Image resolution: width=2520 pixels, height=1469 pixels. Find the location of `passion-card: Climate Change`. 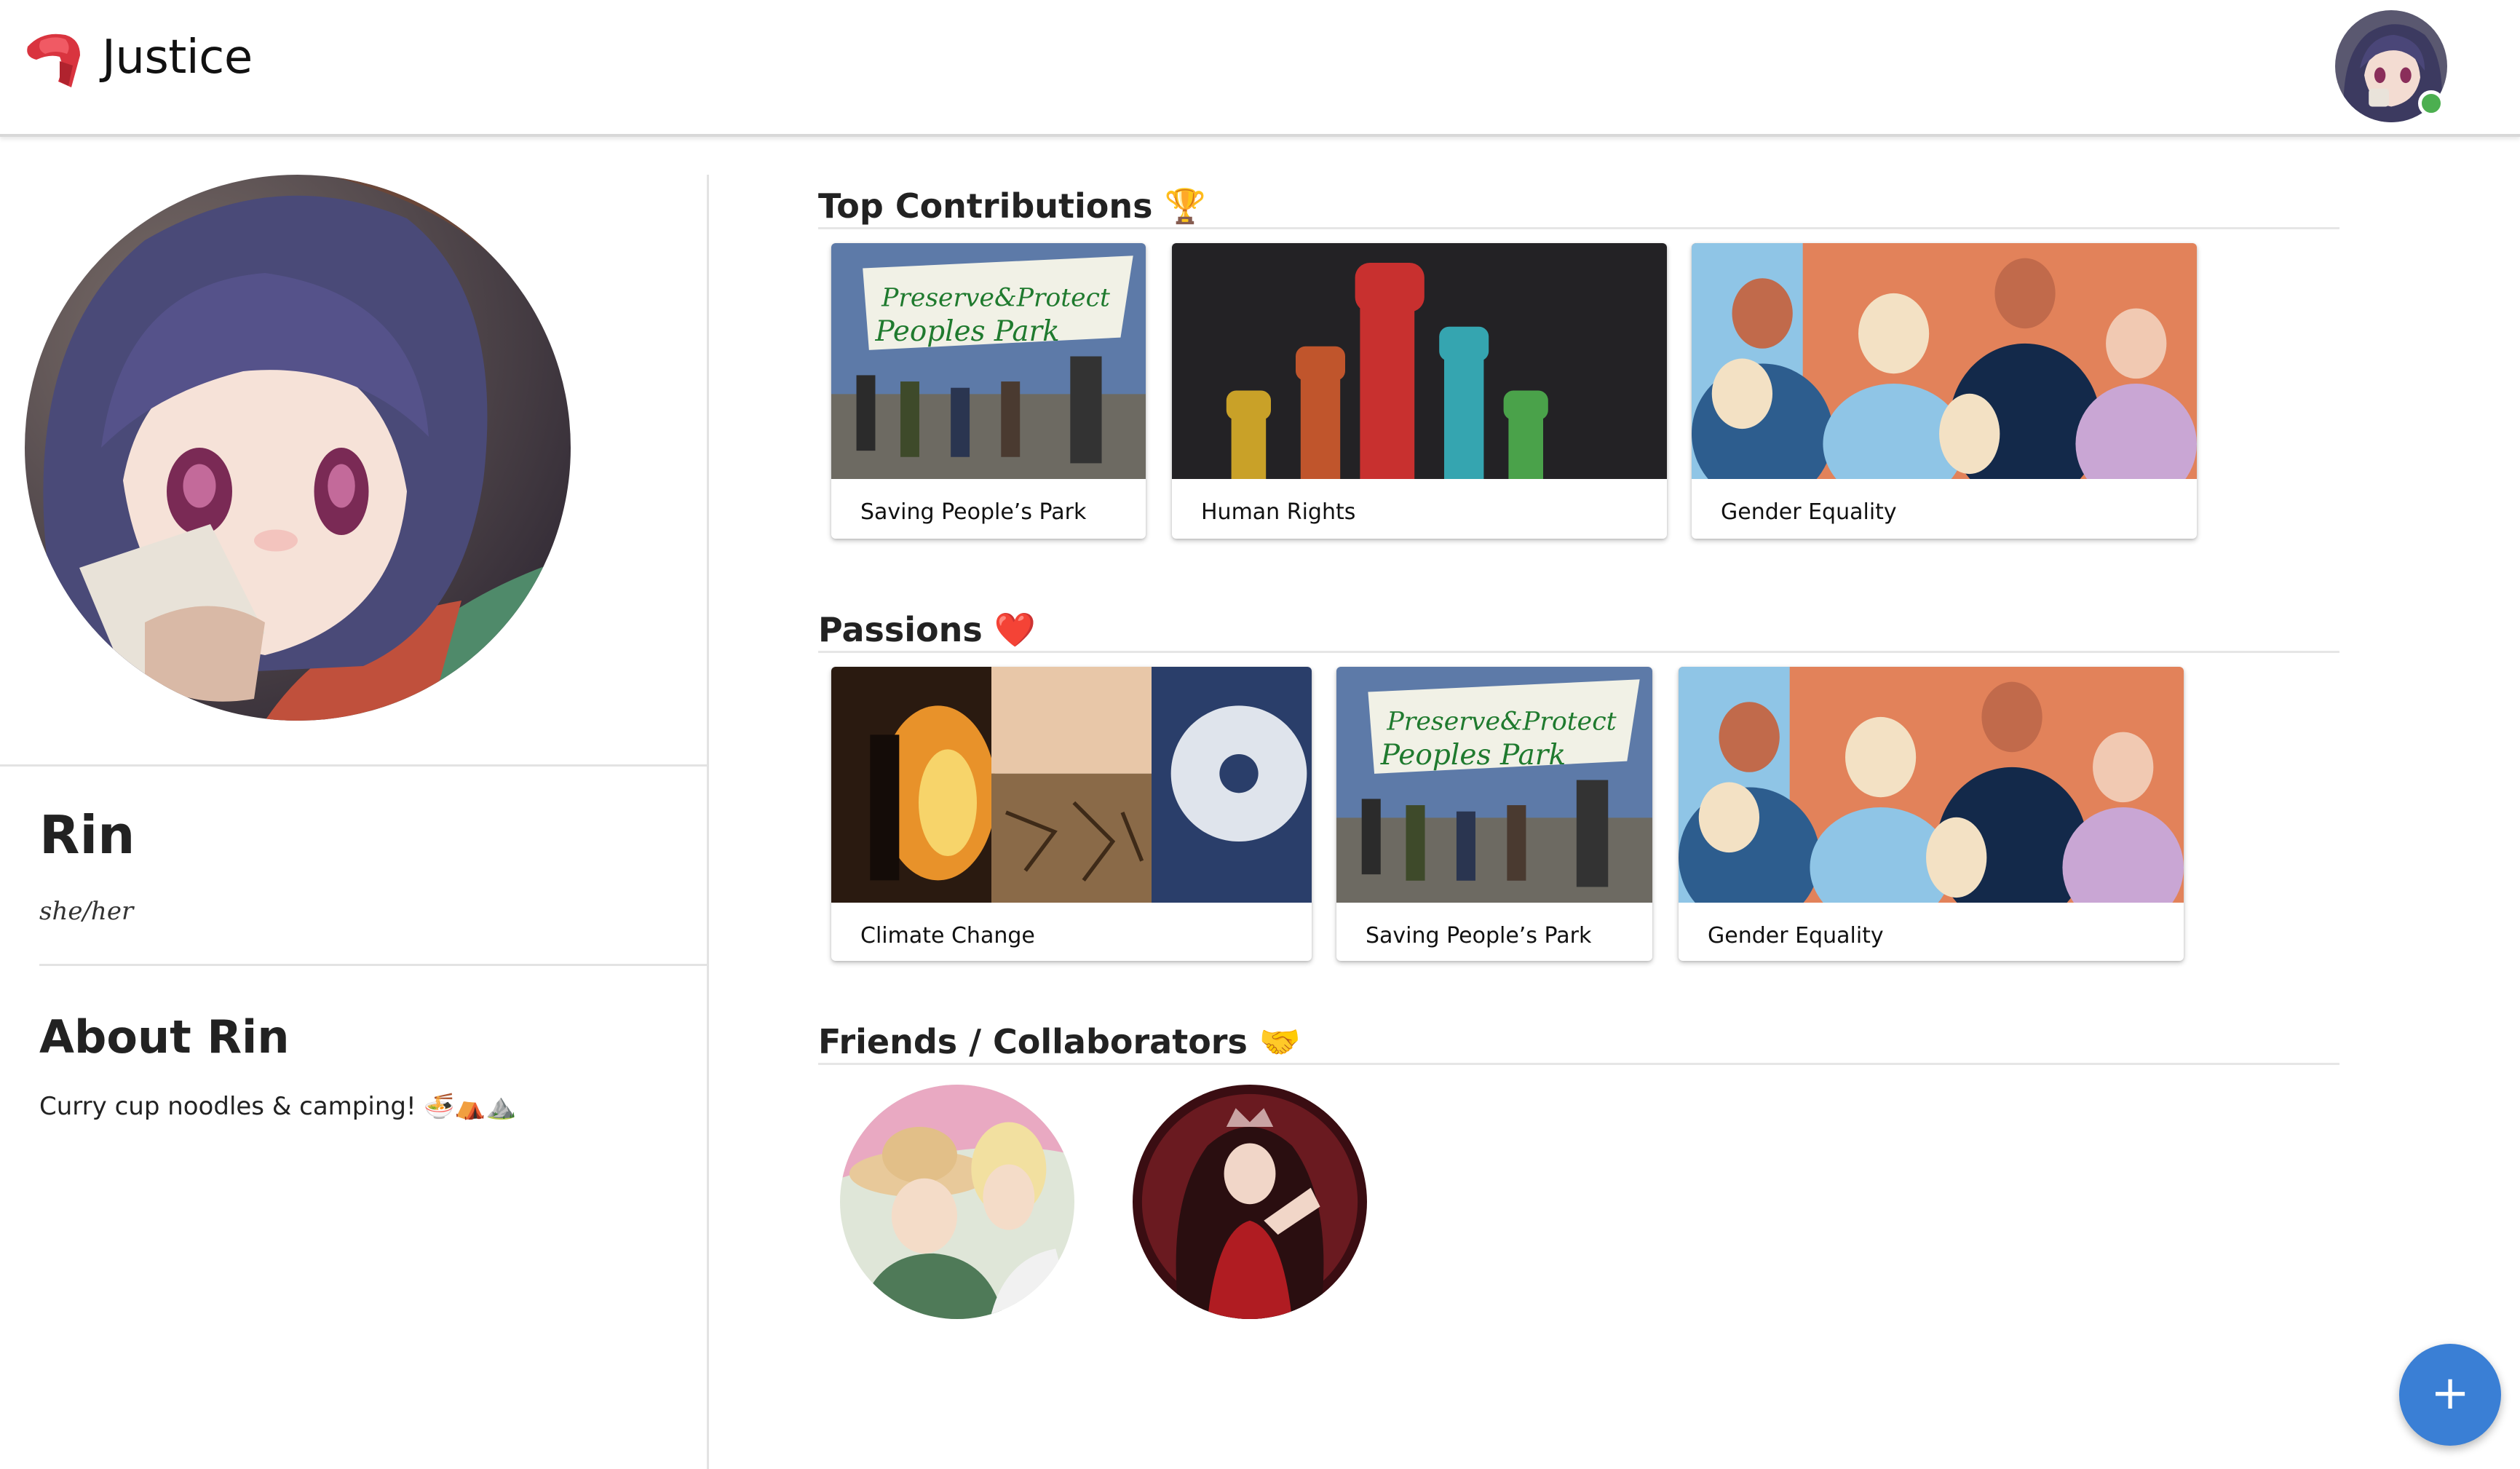

passion-card: Climate Change is located at coordinates (1071, 814).